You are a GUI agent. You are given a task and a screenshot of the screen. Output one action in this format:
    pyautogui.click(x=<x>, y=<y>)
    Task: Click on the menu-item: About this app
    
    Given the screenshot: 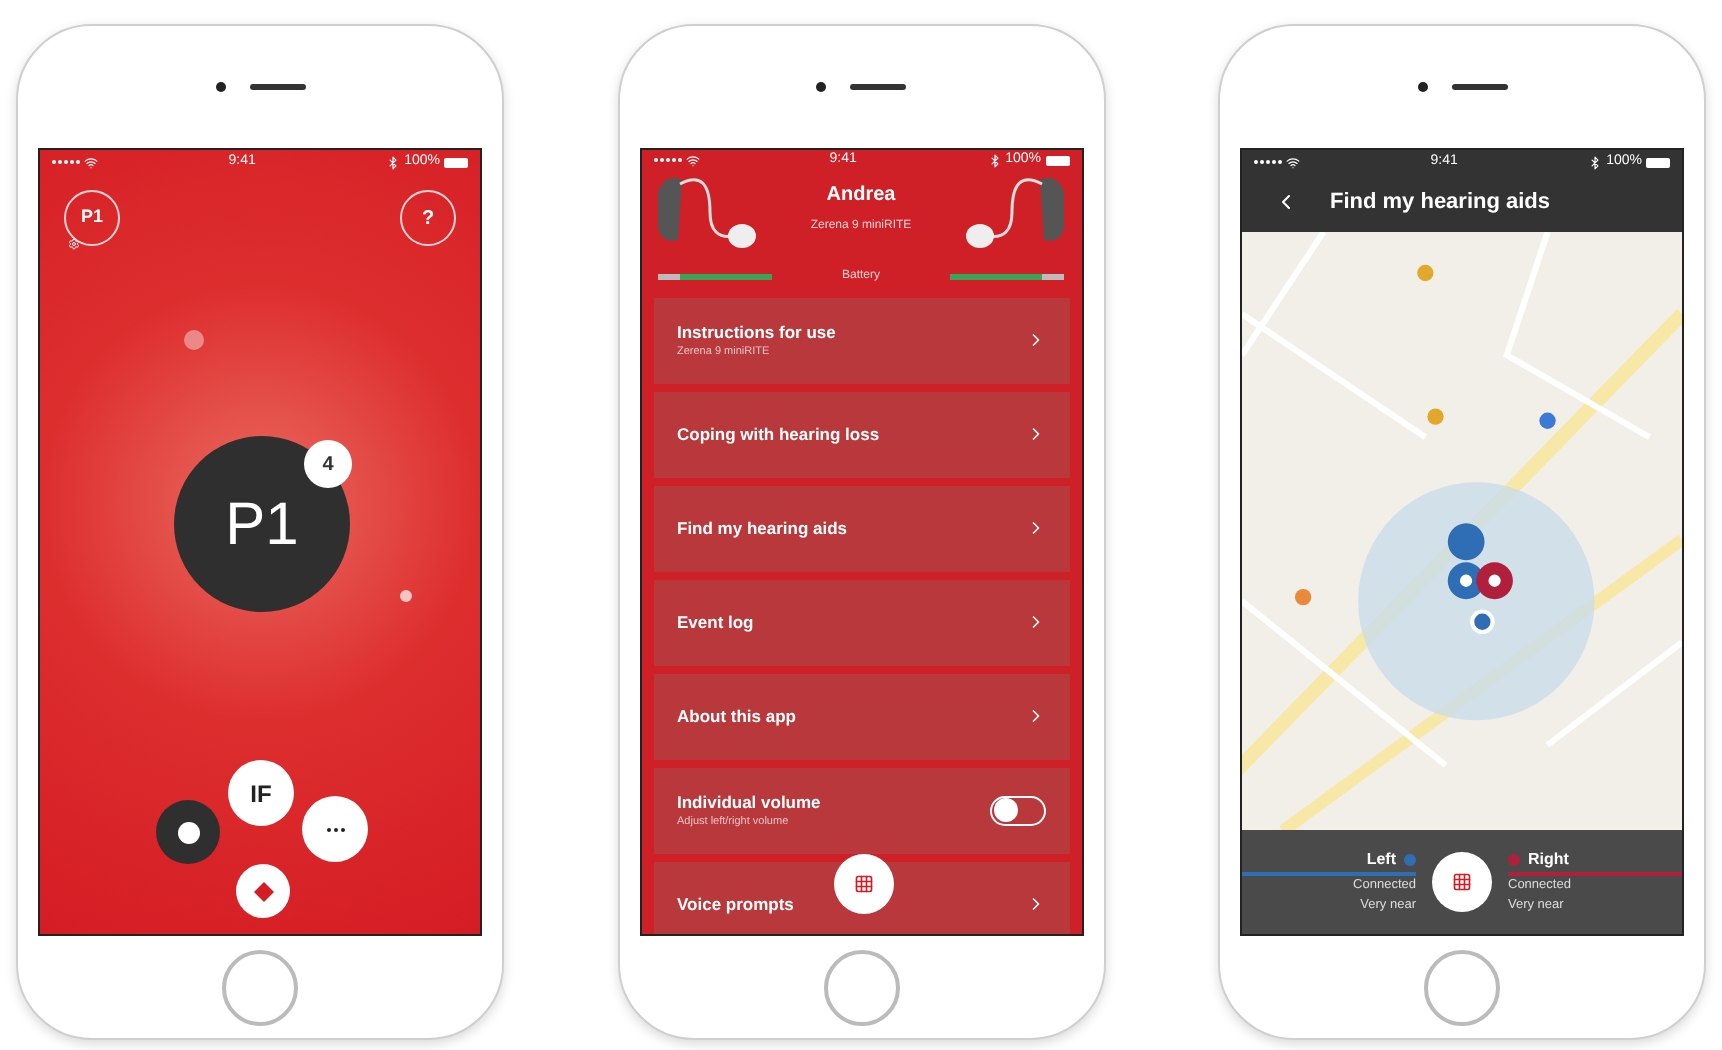 What is the action you would take?
    pyautogui.click(x=861, y=716)
    